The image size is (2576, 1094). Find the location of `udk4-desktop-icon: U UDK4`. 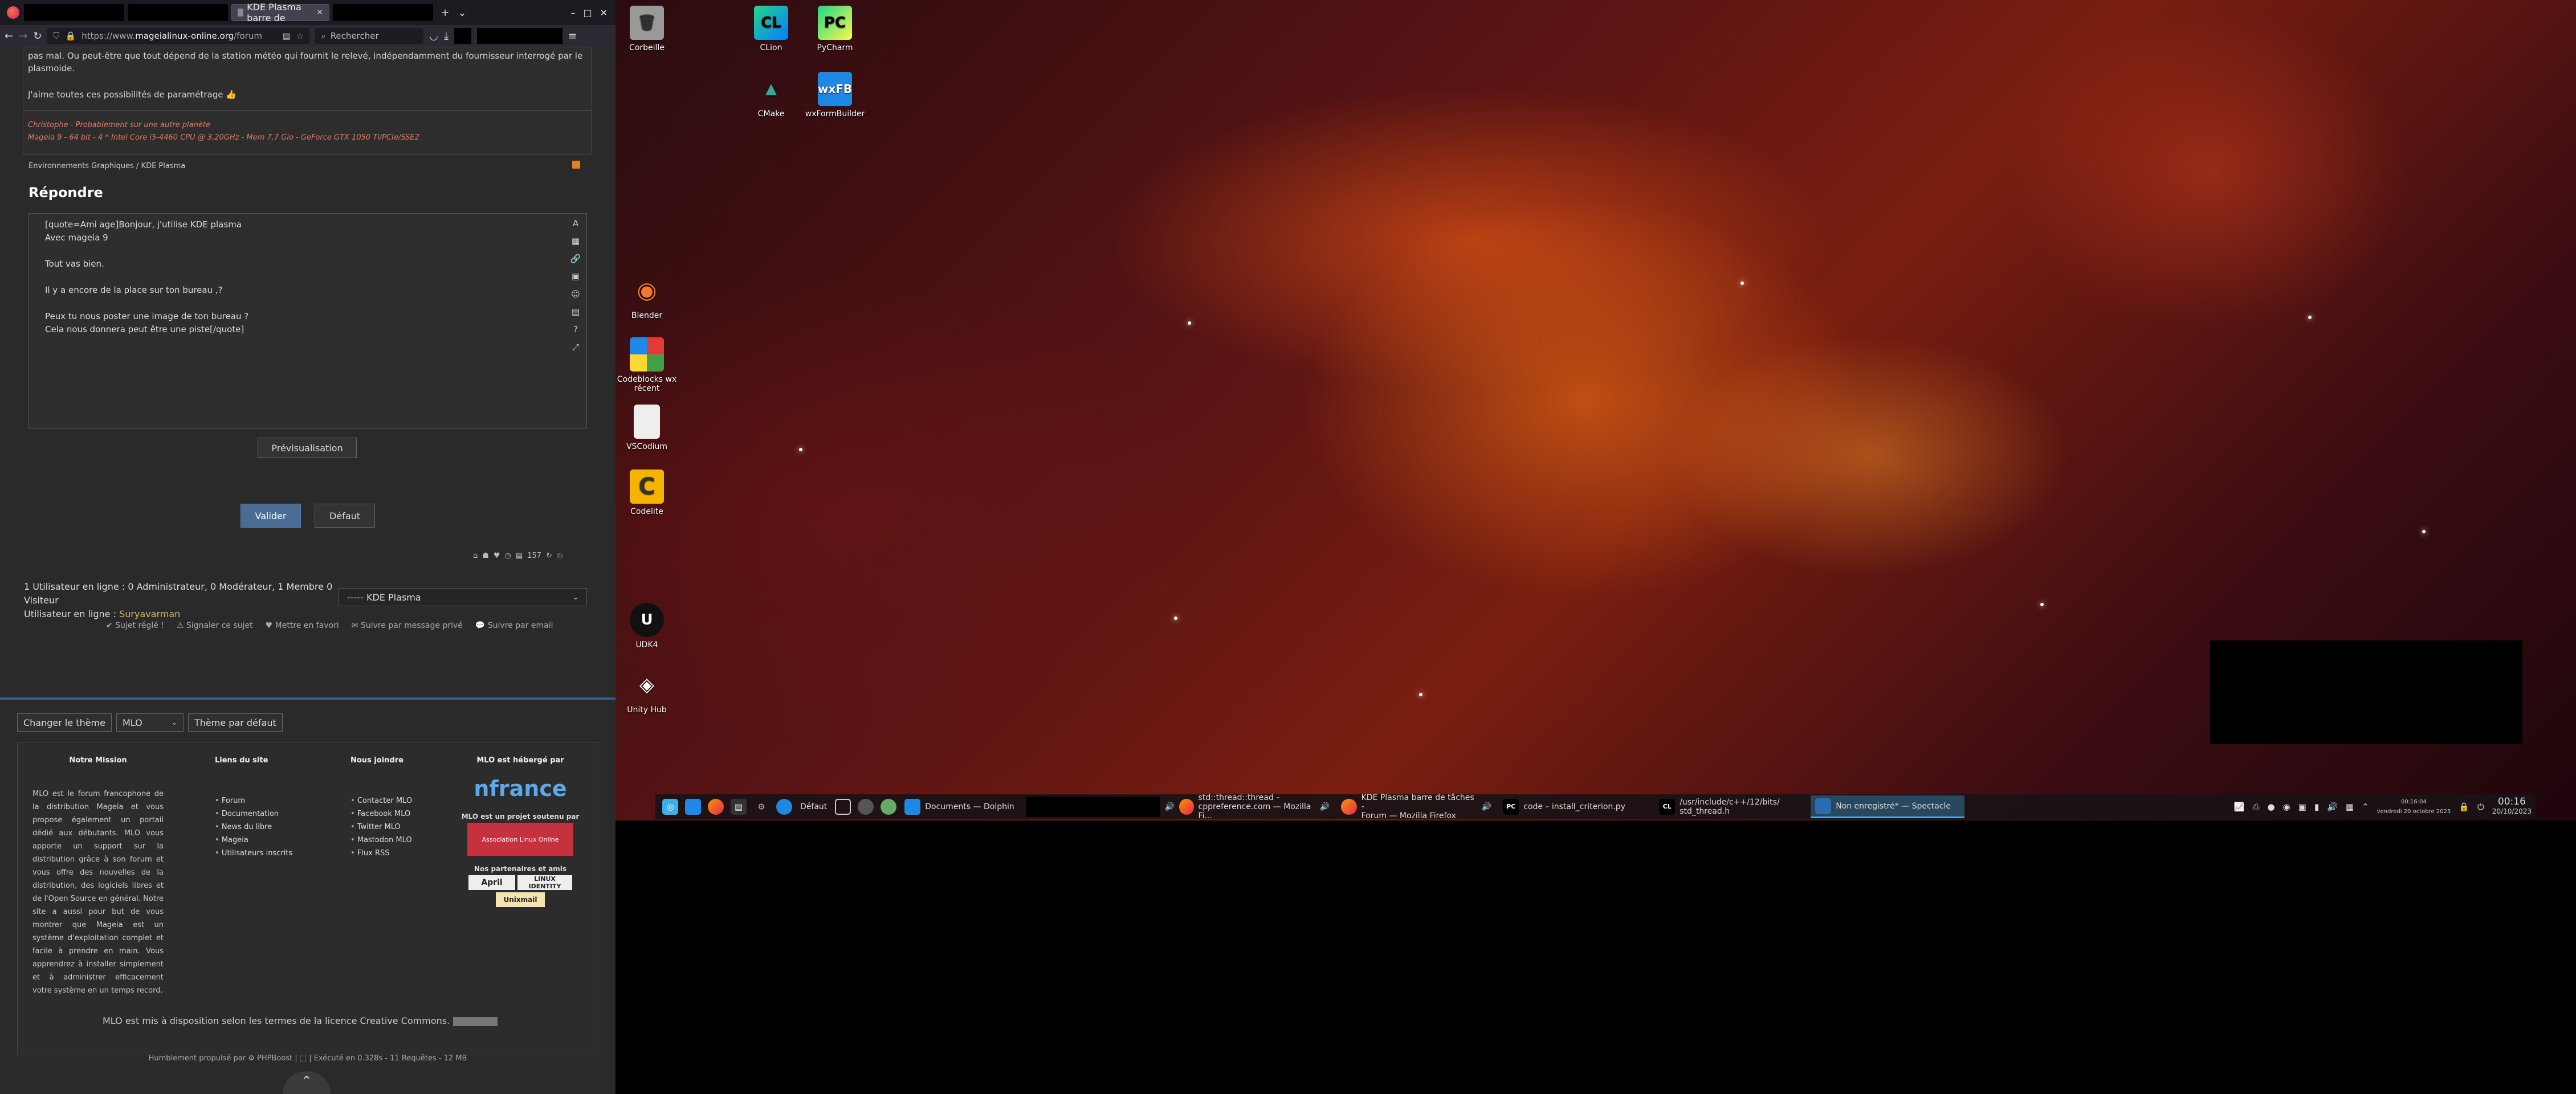

udk4-desktop-icon: U UDK4 is located at coordinates (647, 626).